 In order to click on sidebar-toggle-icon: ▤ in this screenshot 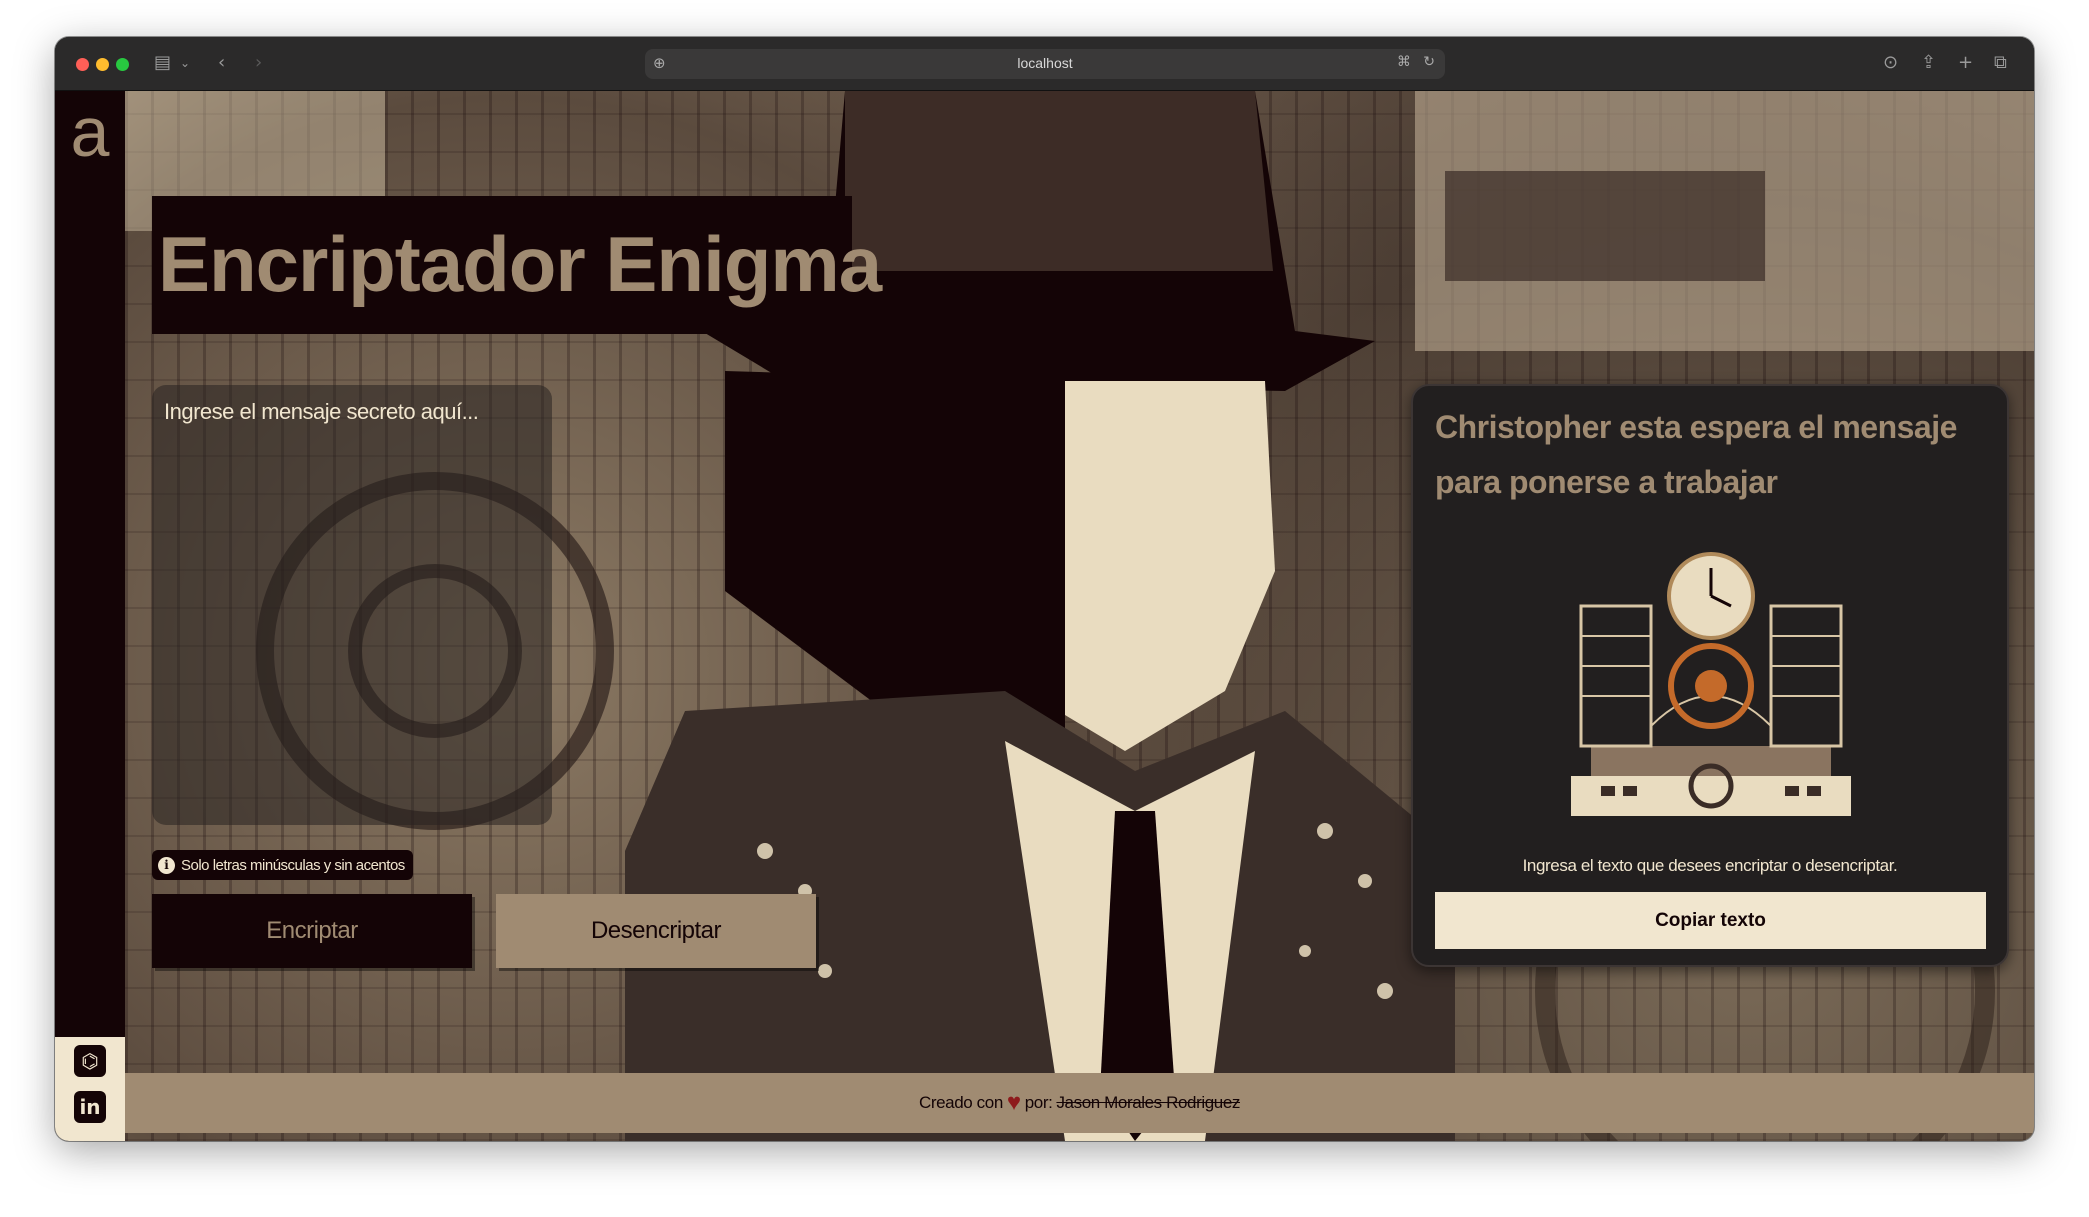, I will do `click(162, 63)`.